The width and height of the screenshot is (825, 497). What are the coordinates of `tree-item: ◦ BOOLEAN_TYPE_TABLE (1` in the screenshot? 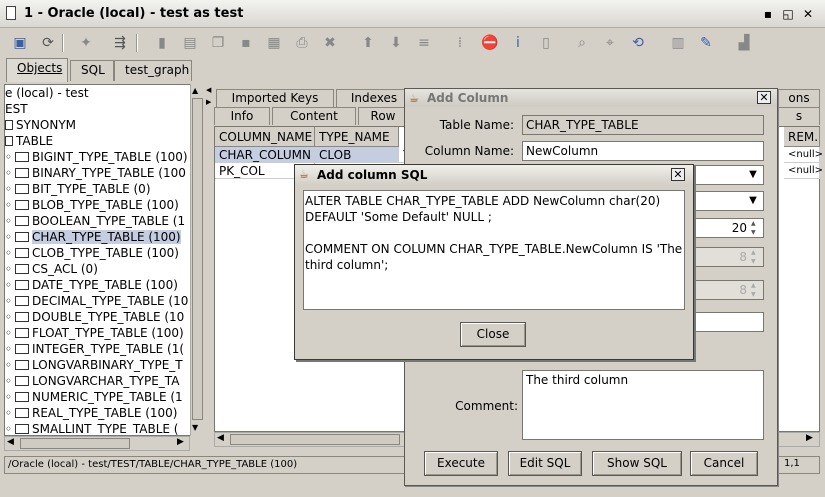 It's located at (95, 221).